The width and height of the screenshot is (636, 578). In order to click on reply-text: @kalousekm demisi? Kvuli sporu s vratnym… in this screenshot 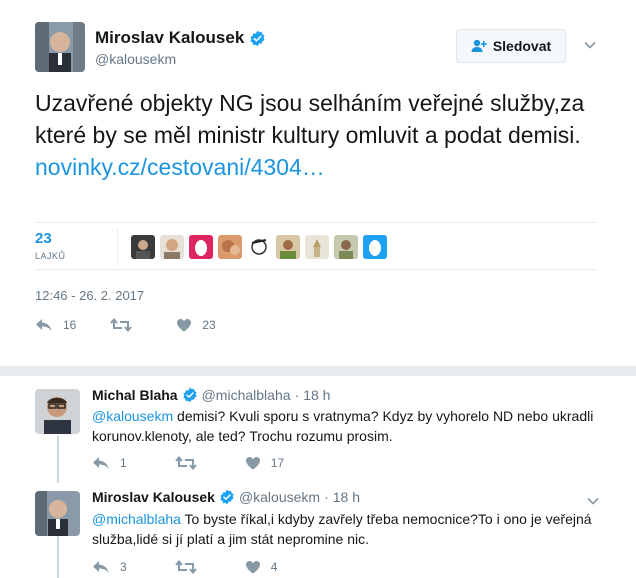, I will do `click(352, 426)`.